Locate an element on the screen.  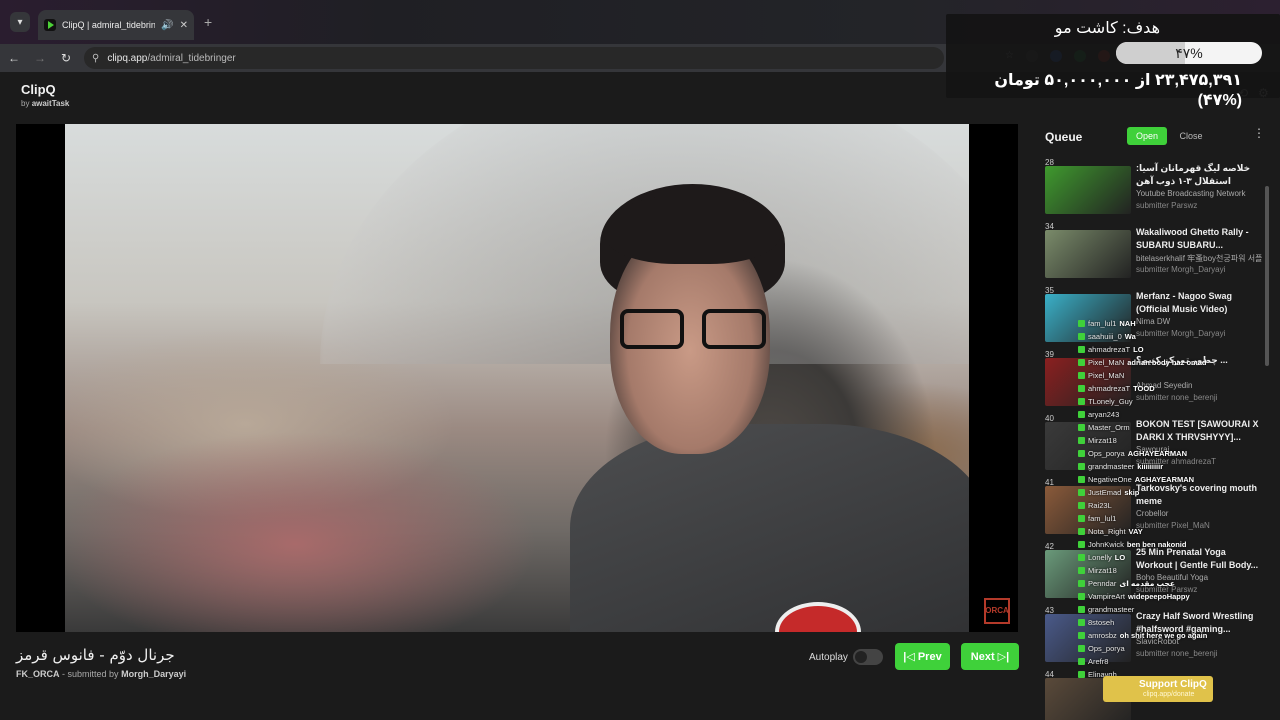
queue-item-channel: Boho Beautiful Yoga is located at coordinates (1172, 577).